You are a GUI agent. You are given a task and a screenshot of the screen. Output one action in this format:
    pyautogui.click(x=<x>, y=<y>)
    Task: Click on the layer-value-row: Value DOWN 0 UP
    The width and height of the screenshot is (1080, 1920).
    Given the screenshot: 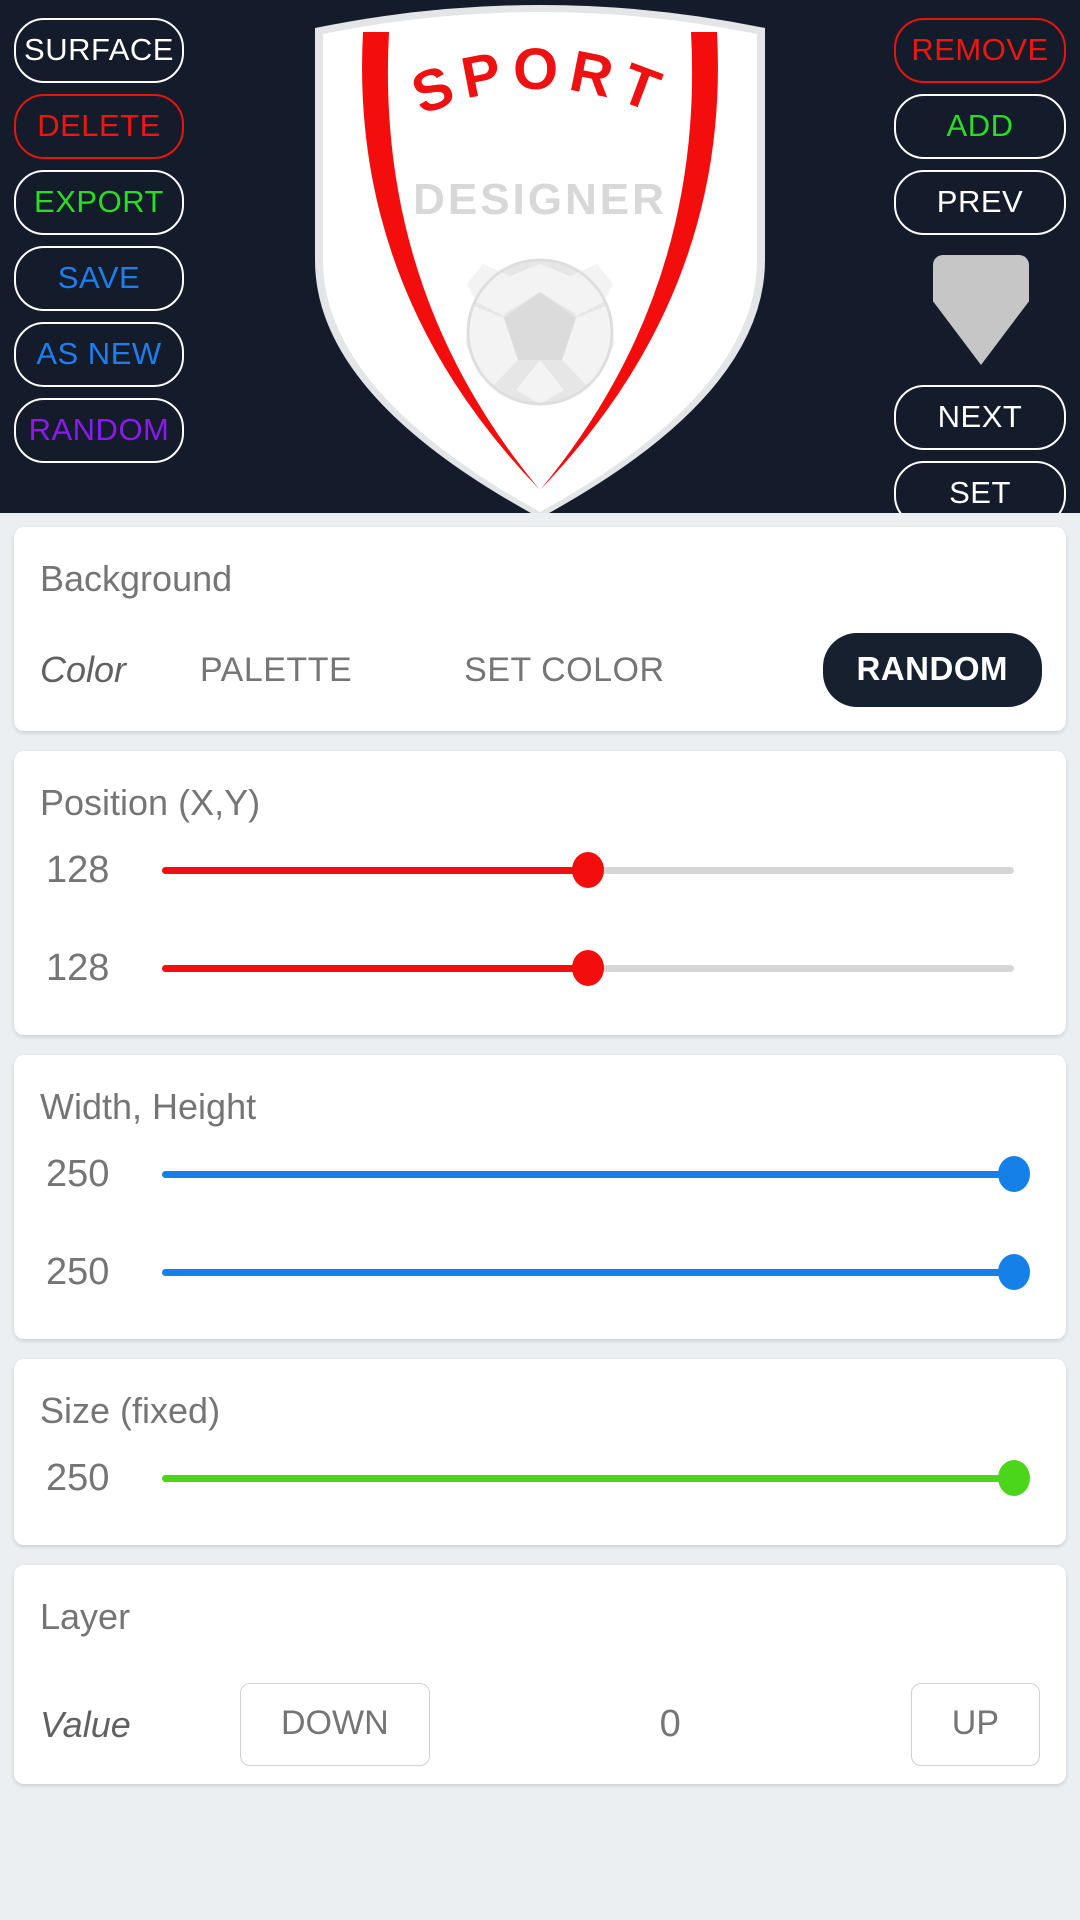 What is the action you would take?
    pyautogui.click(x=540, y=1700)
    